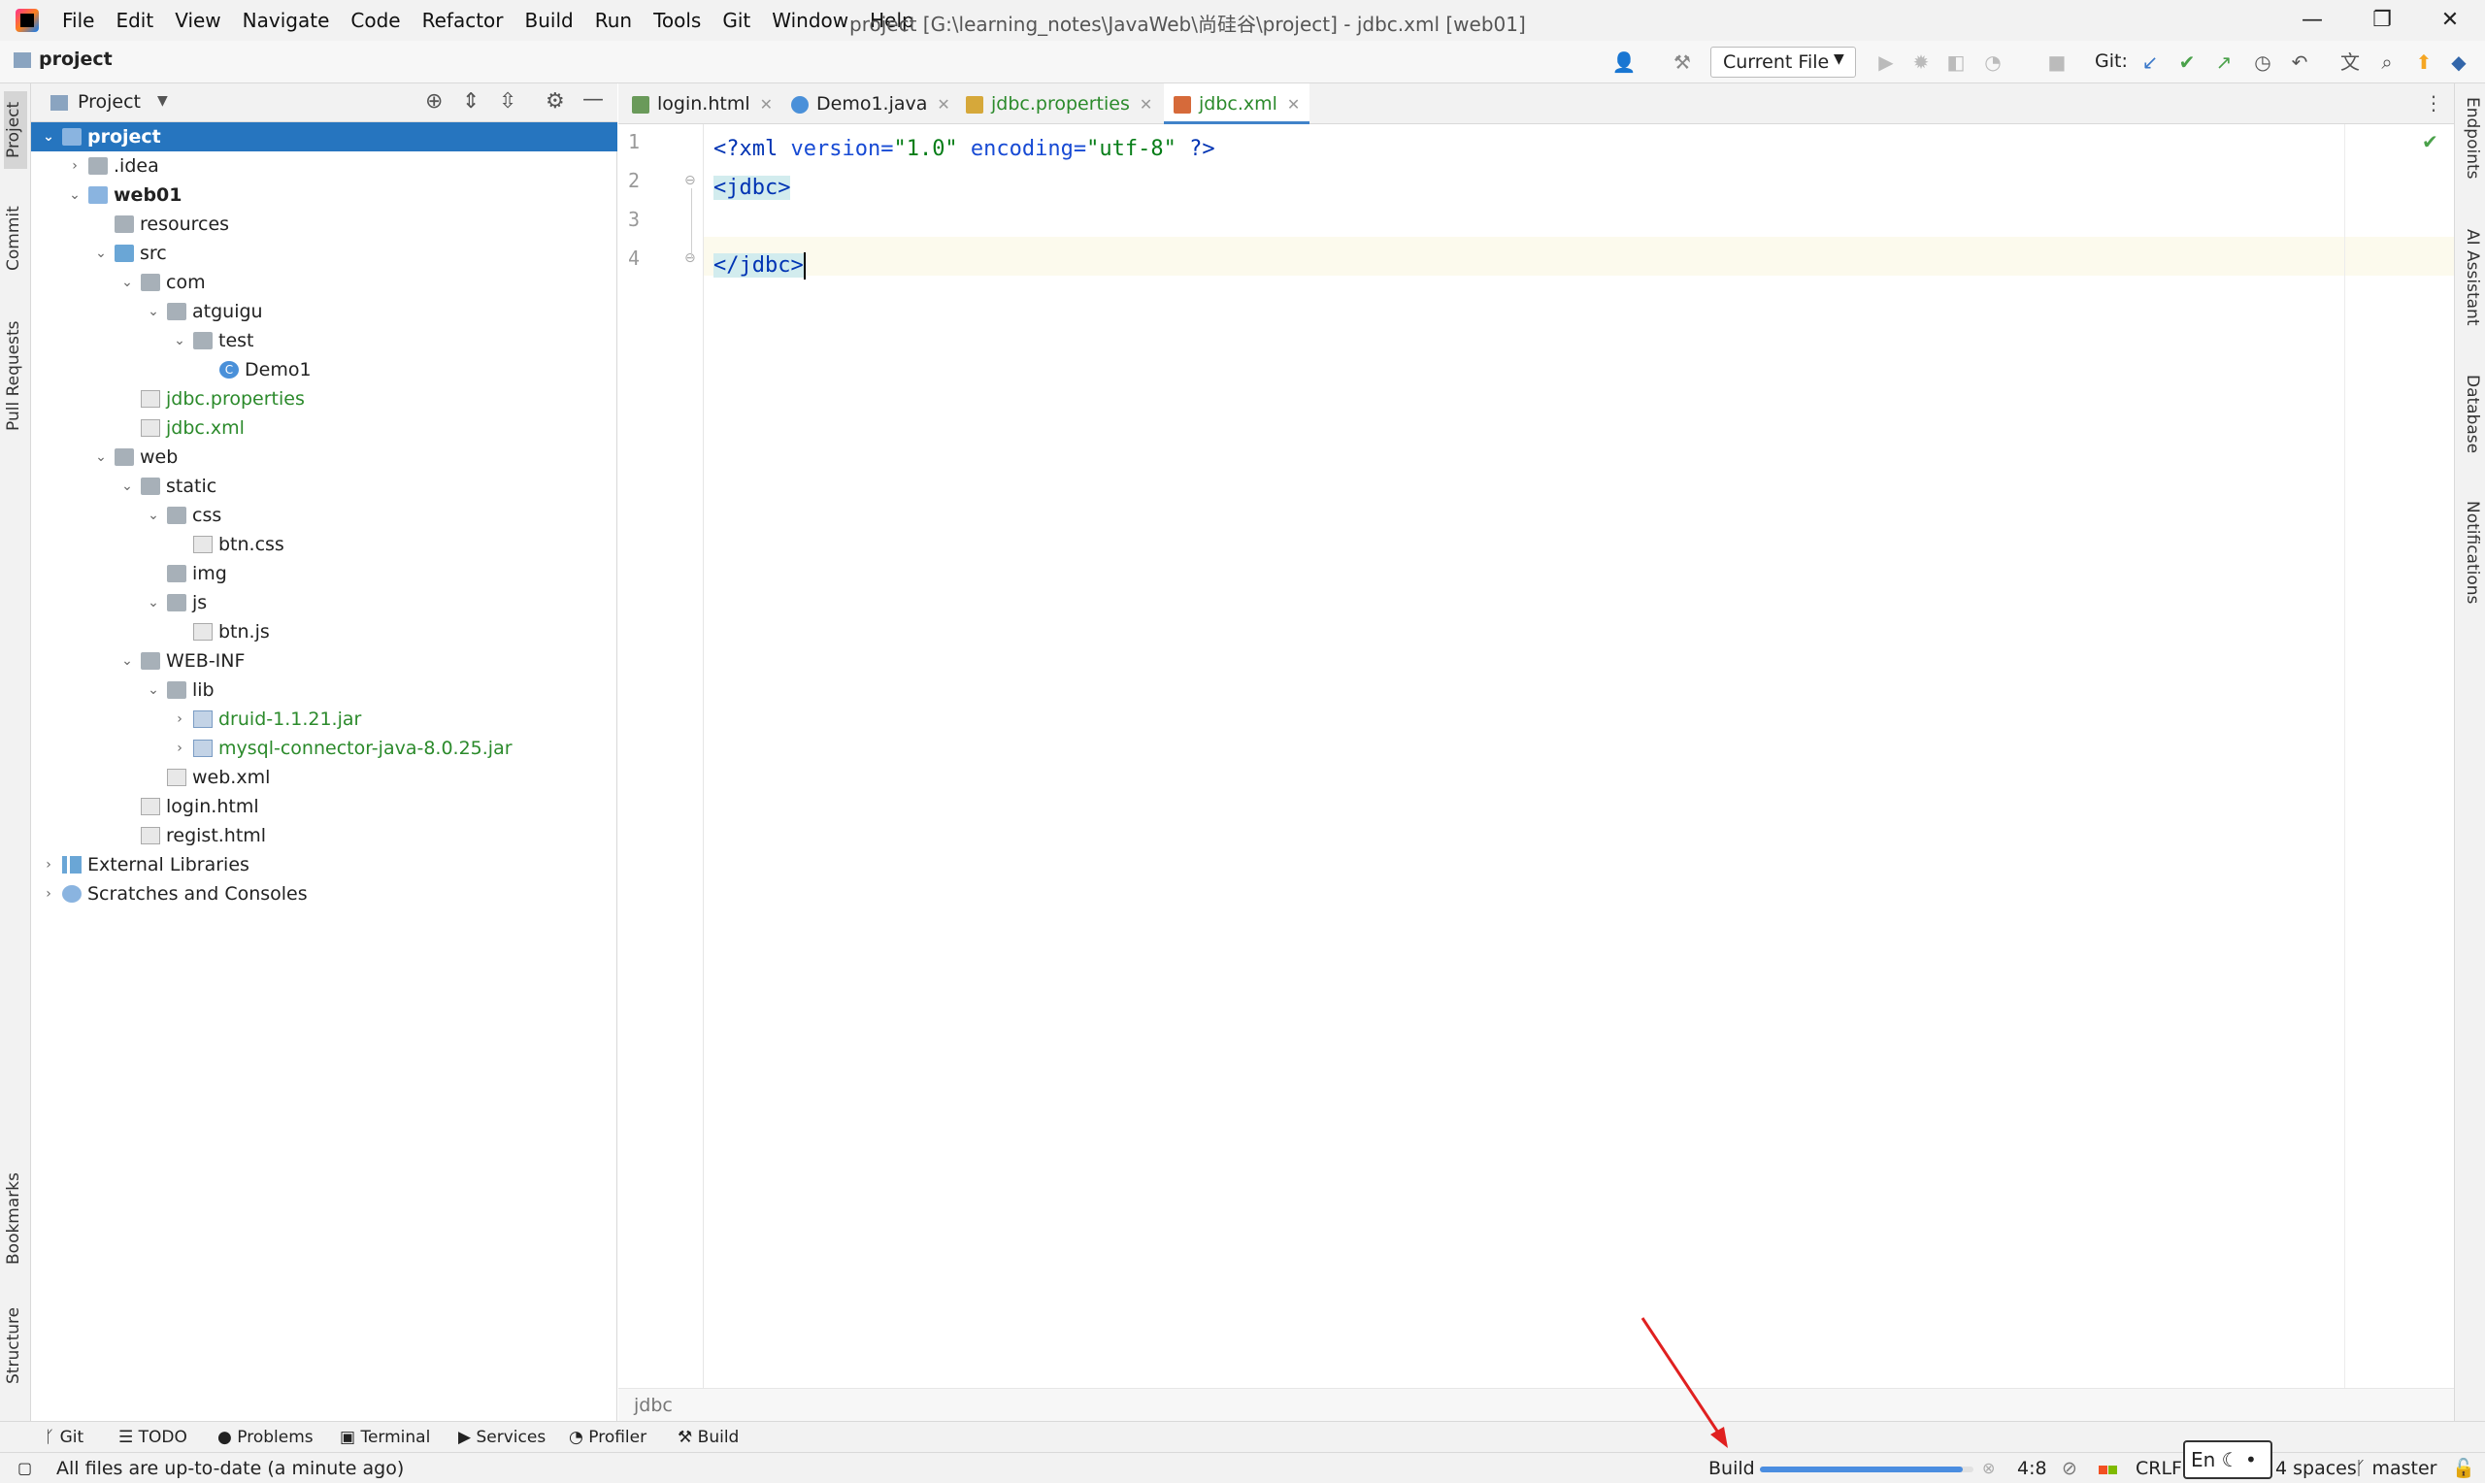  I want to click on hide-panel-icon: —, so click(593, 99).